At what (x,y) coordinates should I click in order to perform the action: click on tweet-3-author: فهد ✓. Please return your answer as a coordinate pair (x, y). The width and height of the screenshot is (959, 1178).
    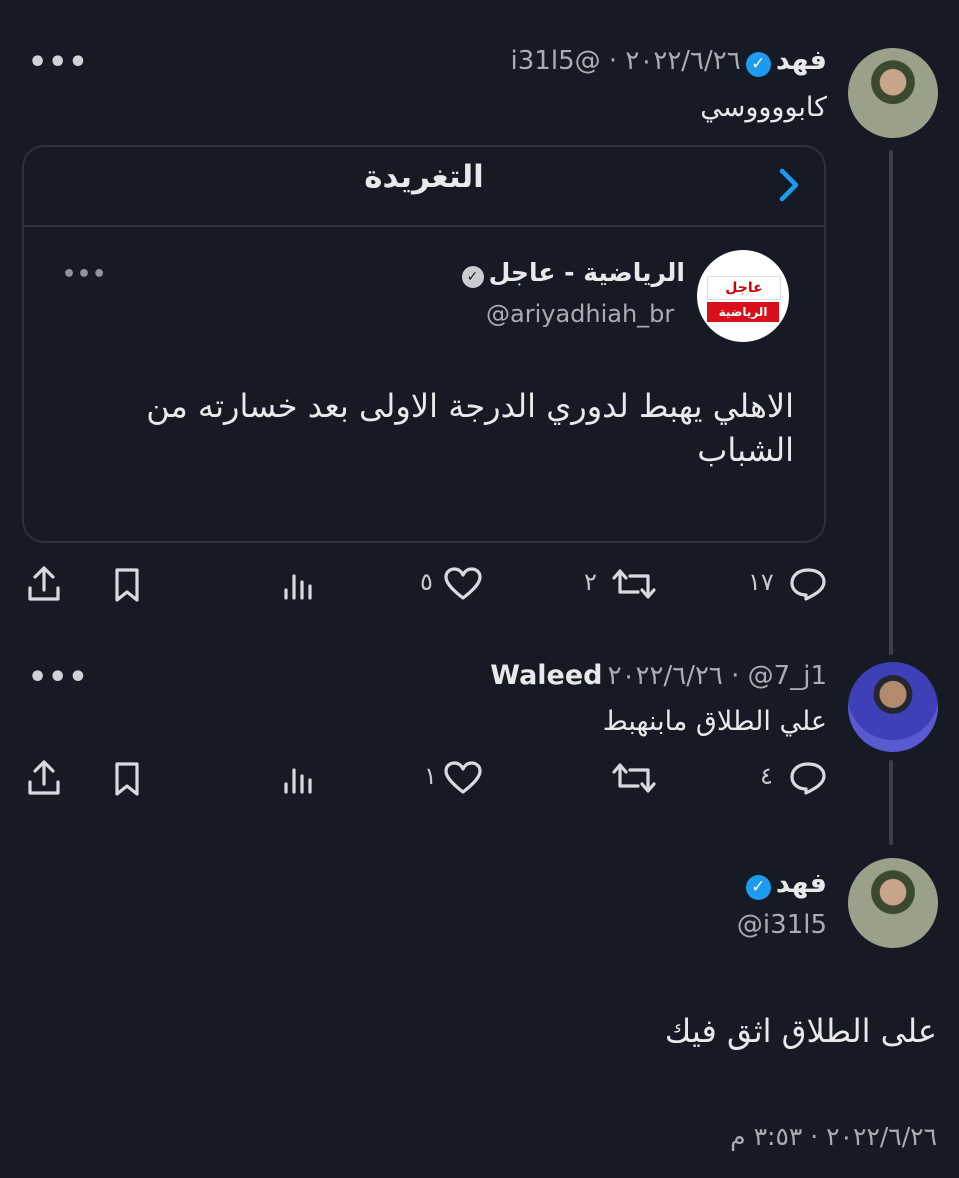
    Looking at the image, I should click on (786, 884).